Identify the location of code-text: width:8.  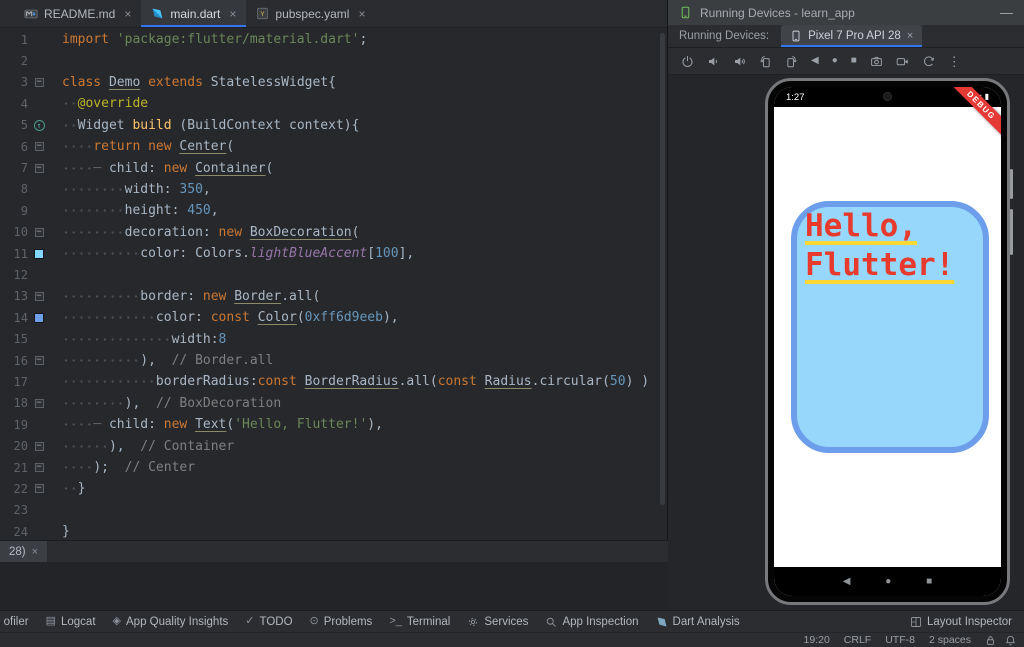
(138, 339).